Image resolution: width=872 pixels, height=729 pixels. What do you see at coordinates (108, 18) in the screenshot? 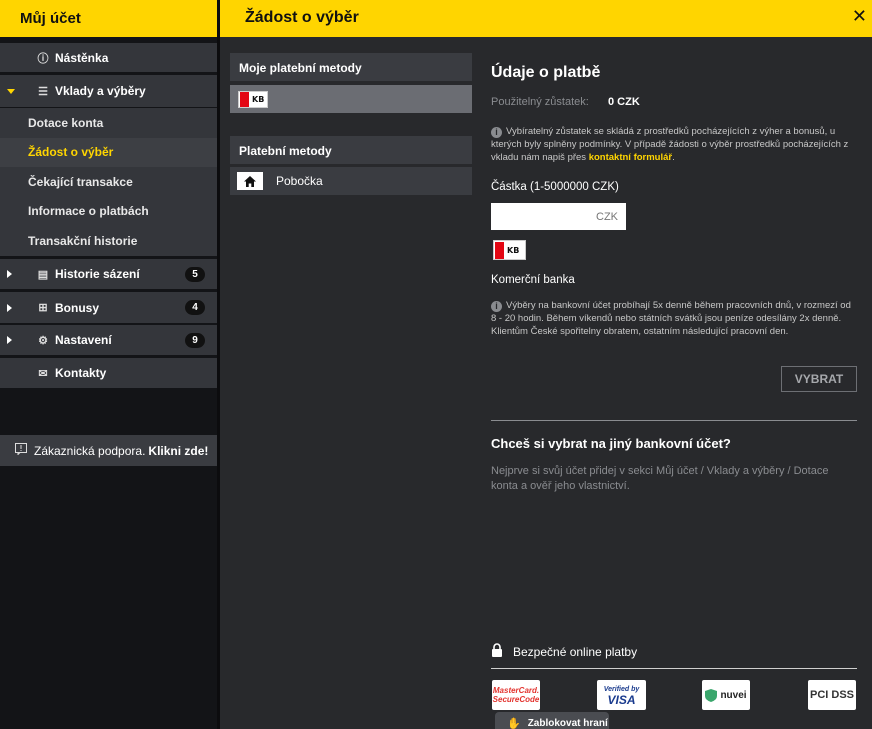
I see `sidebar-title: Můj účet` at bounding box center [108, 18].